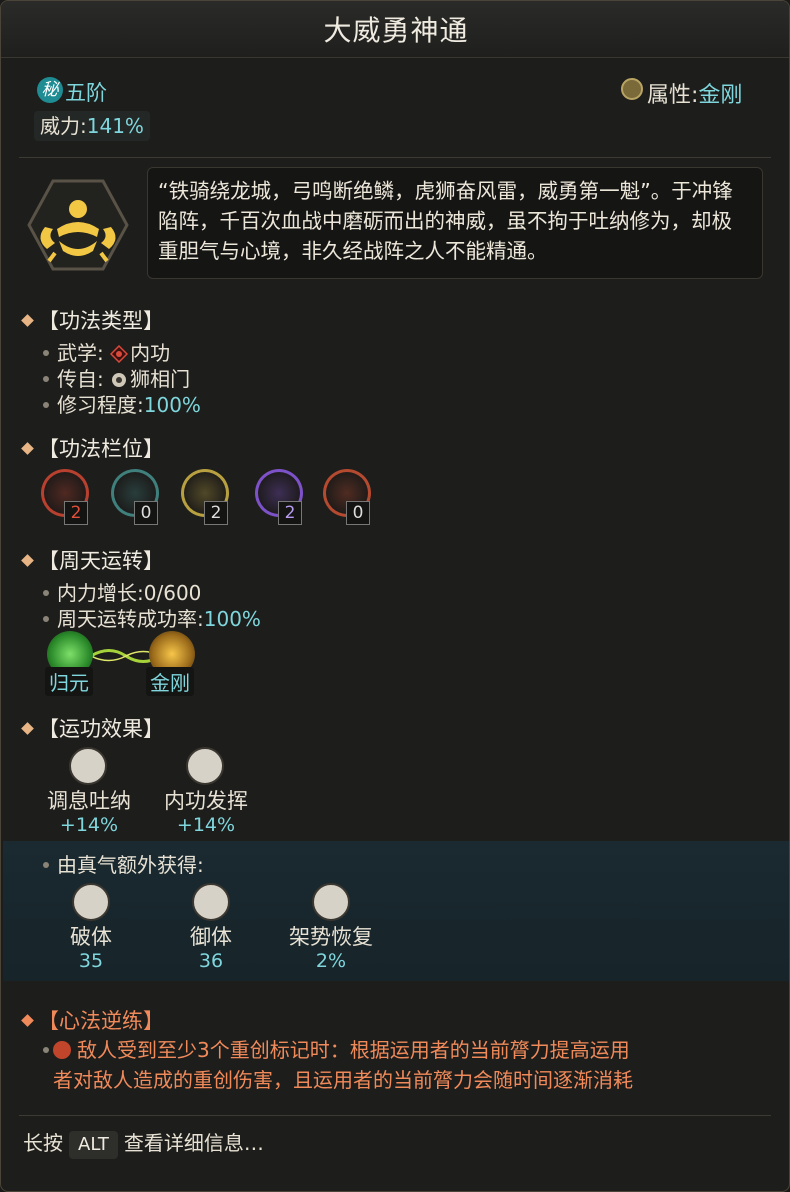 The image size is (790, 1192). I want to click on break-body-icon, so click(91, 902).